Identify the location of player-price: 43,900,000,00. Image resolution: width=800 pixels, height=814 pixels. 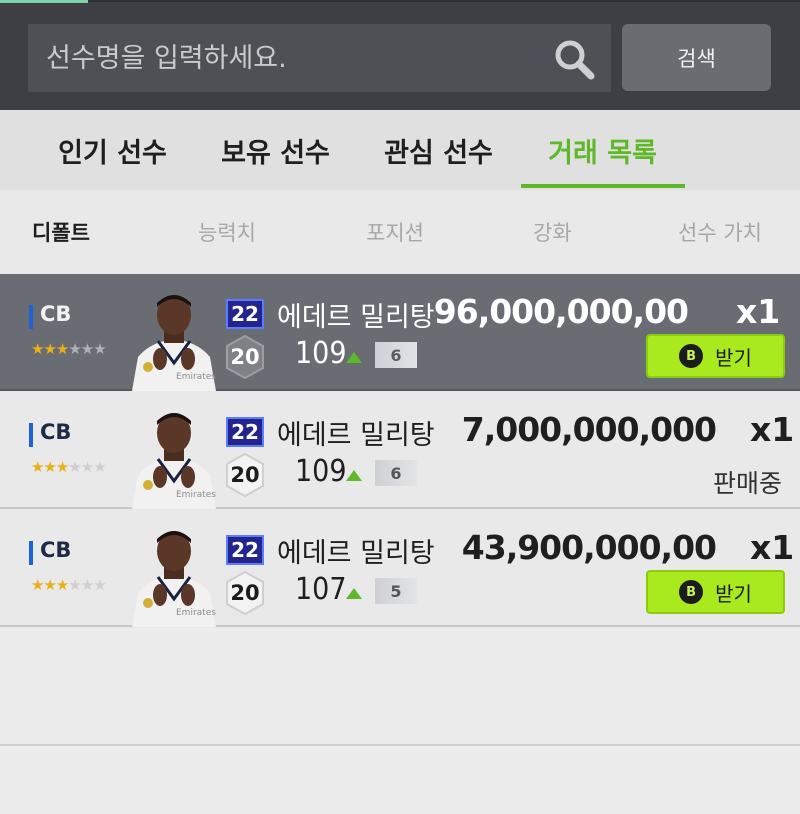
(589, 547).